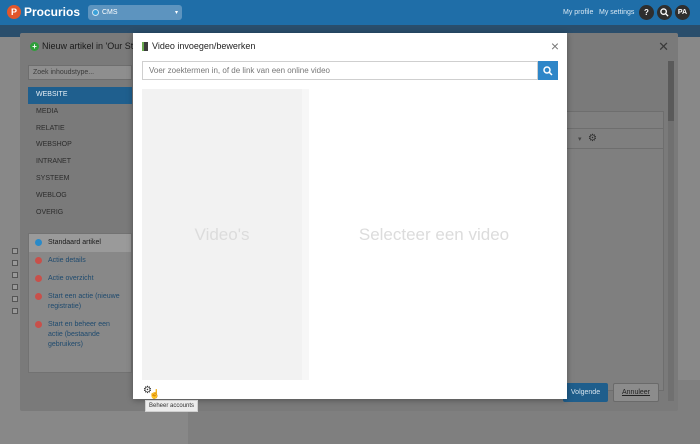 This screenshot has width=700, height=444. Describe the element at coordinates (110, 12) in the screenshot. I see `site-select-value: CMS` at that location.